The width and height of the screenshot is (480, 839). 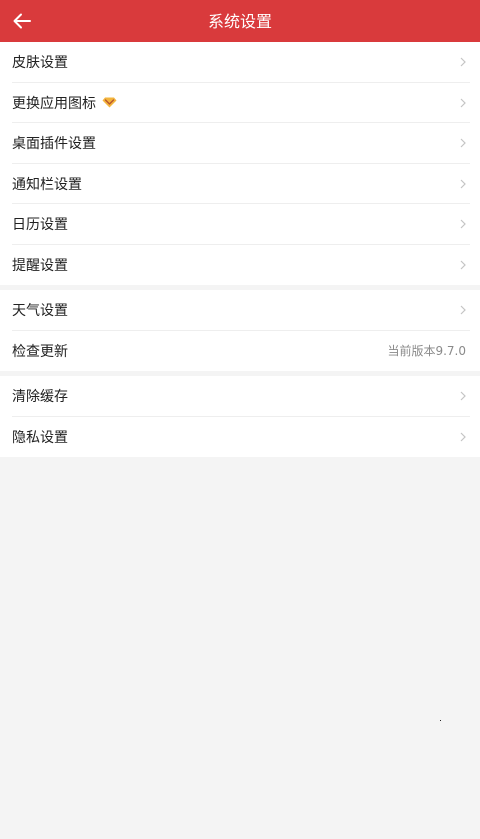 I want to click on notification-bar-settings-item: 通知栏设置, so click(x=240, y=184).